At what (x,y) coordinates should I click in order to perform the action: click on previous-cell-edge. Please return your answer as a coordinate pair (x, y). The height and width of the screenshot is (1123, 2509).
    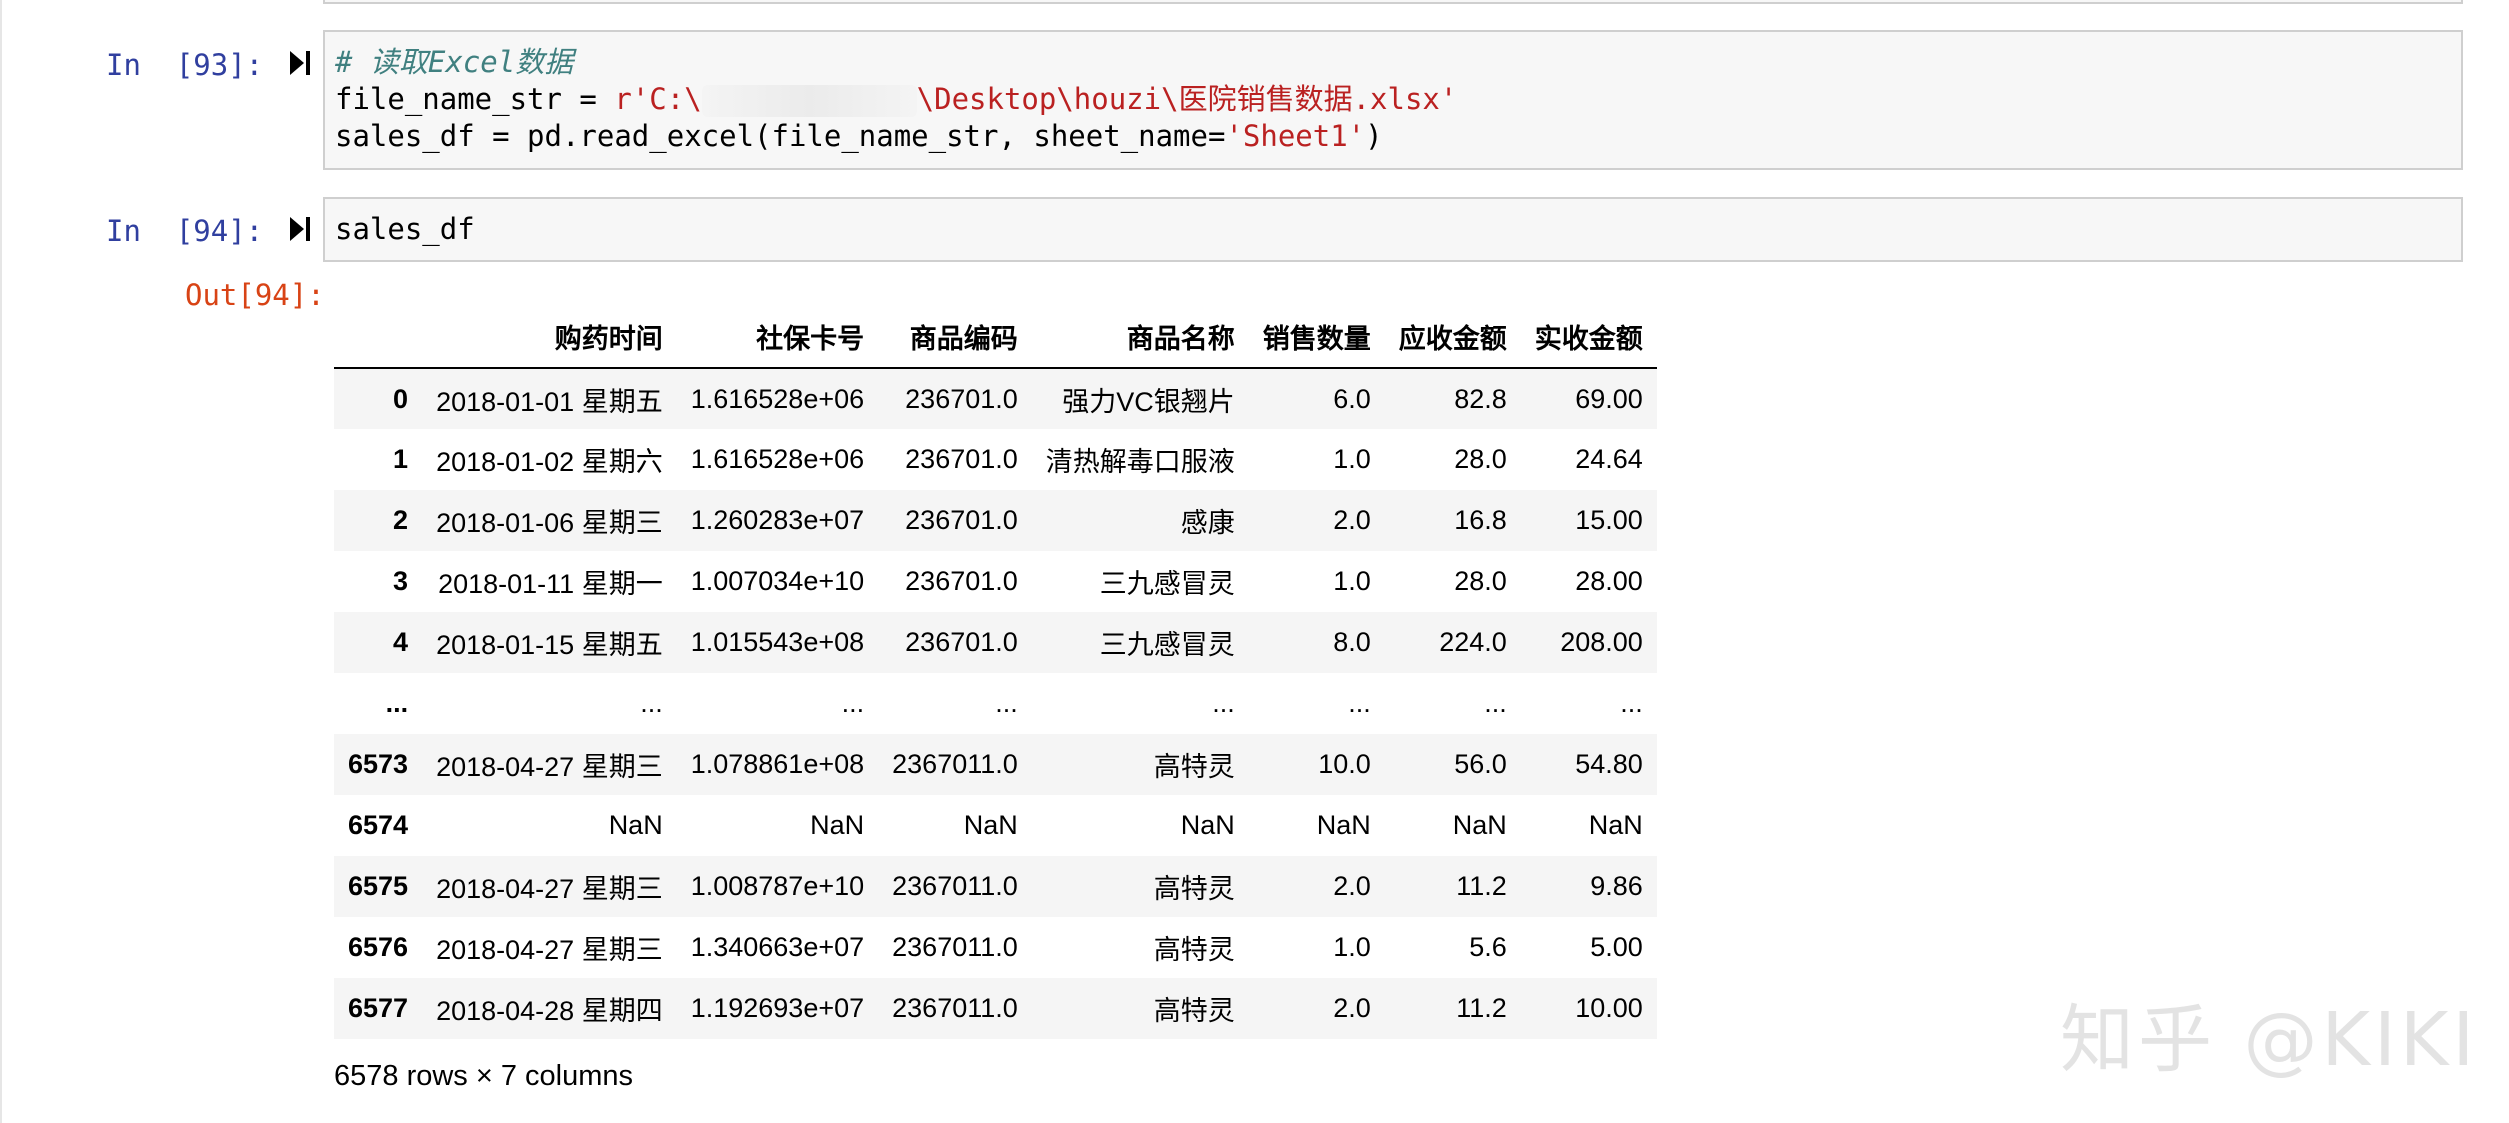
    Looking at the image, I should click on (1393, 2).